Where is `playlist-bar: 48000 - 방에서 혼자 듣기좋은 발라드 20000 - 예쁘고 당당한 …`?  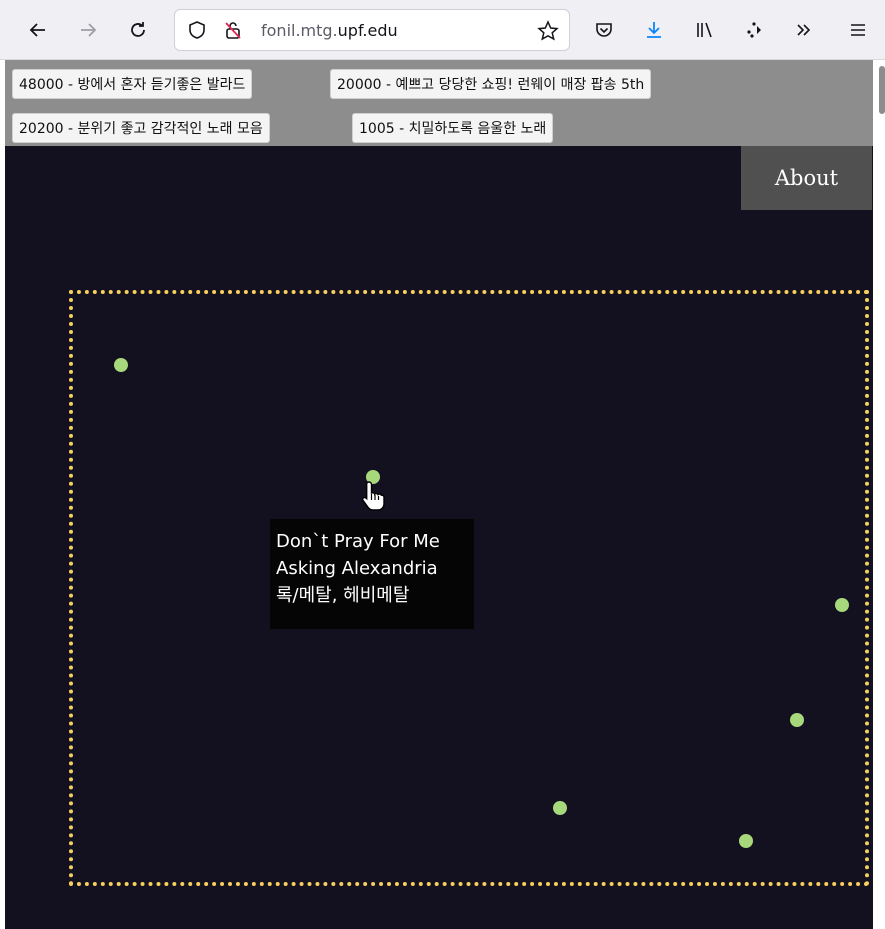 playlist-bar: 48000 - 방에서 혼자 듣기좋은 발라드 20000 - 예쁘고 당당한 … is located at coordinates (439, 103).